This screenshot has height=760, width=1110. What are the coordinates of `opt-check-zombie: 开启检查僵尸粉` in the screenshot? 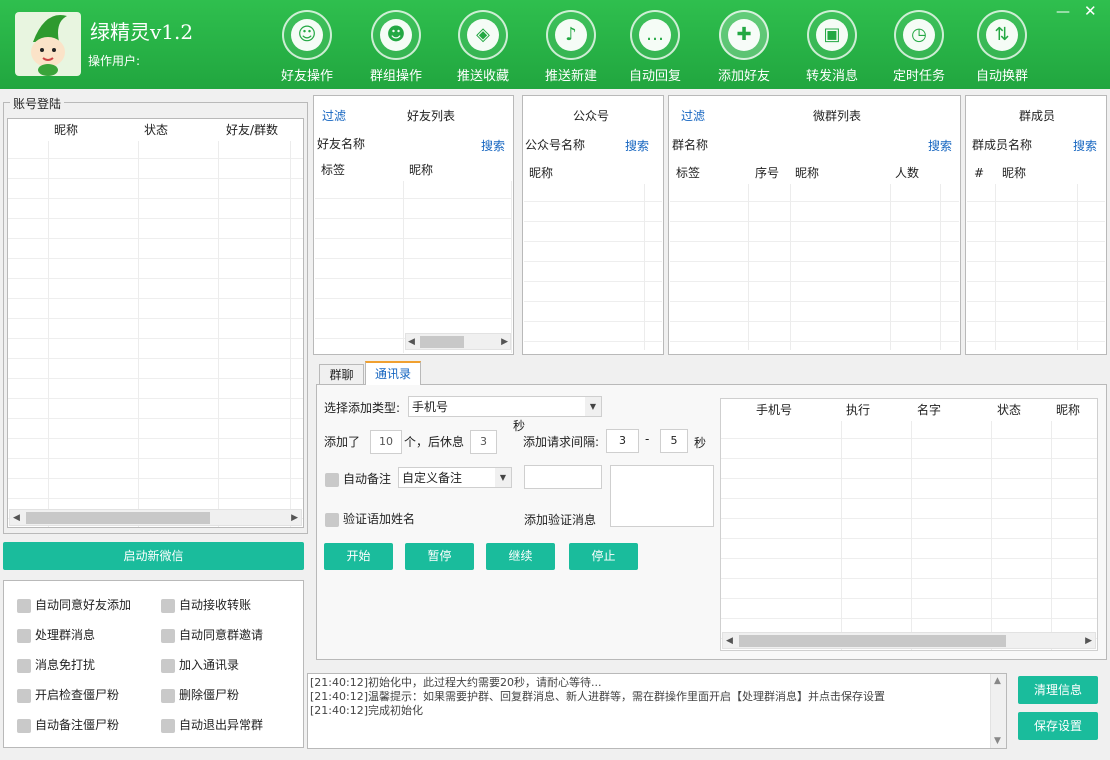 It's located at (68, 694).